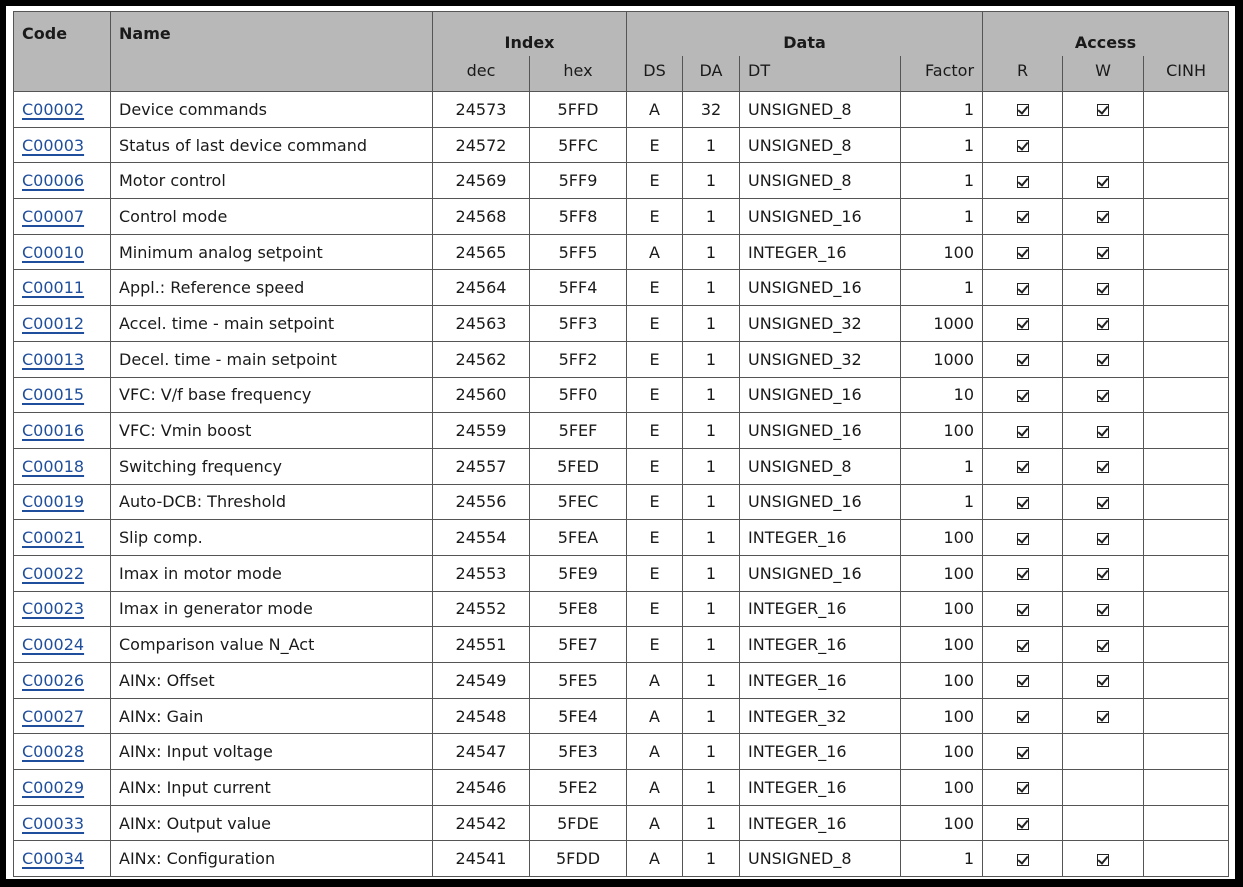  I want to click on code-link: C00019, so click(53, 501).